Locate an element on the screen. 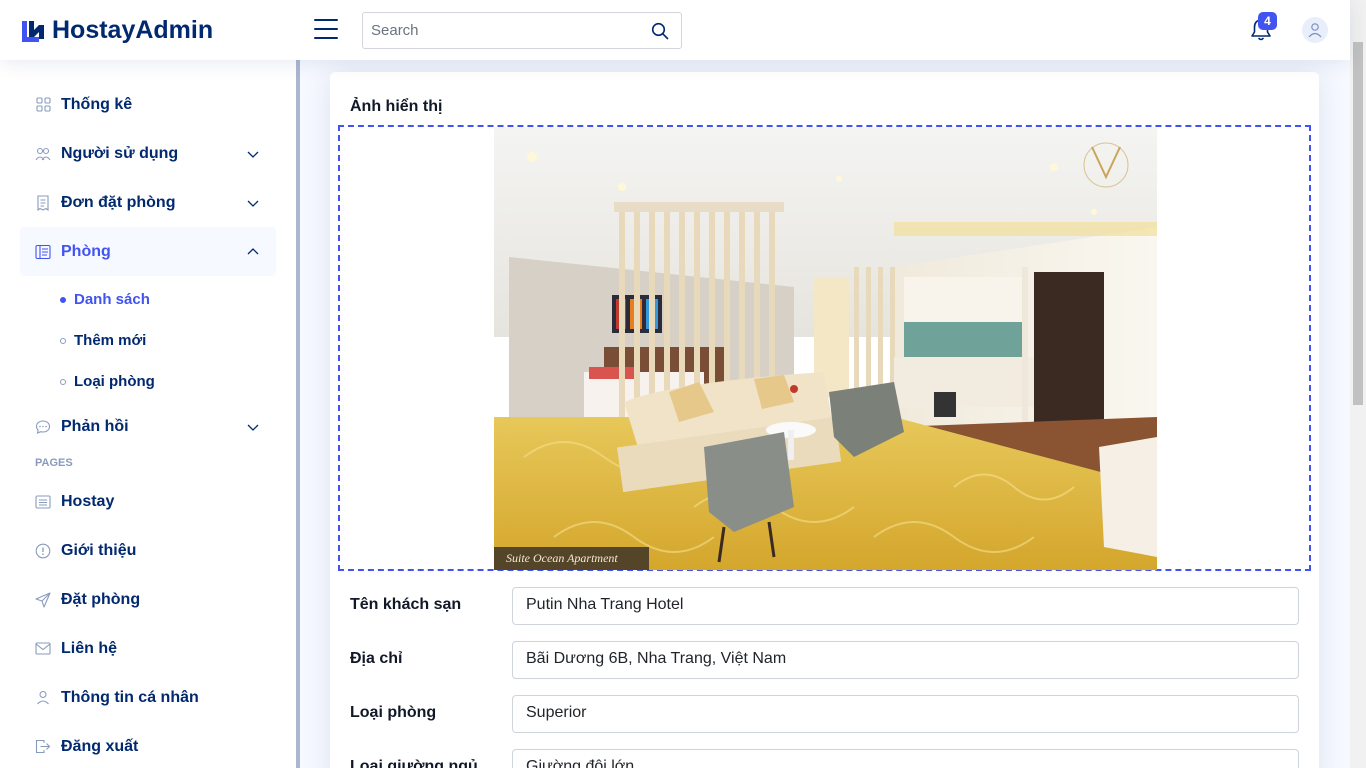 This screenshot has width=1366, height=768. submenu-item-room-types: Loại phòng is located at coordinates (148, 381).